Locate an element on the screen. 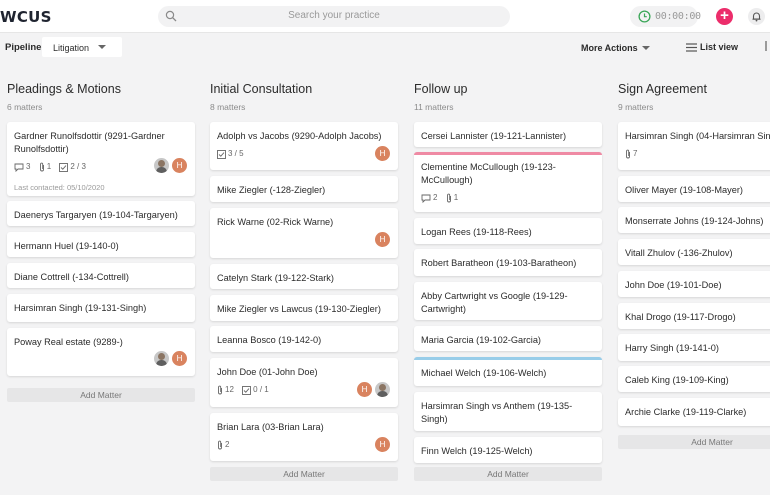 The image size is (770, 495). matter-card: Harsimran Singh (19-131-Singh) is located at coordinates (101, 308).